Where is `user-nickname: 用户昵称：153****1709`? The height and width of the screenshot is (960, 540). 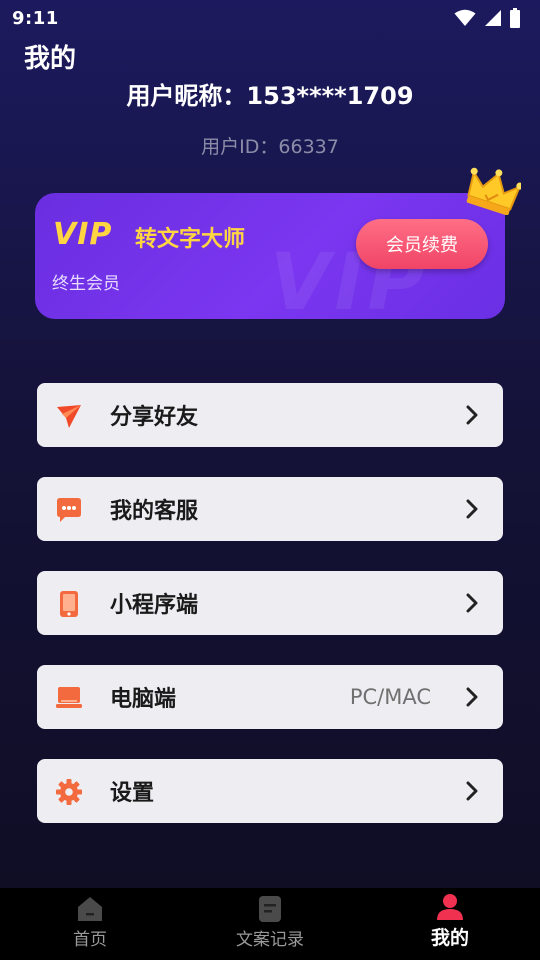 user-nickname: 用户昵称：153****1709 is located at coordinates (270, 96).